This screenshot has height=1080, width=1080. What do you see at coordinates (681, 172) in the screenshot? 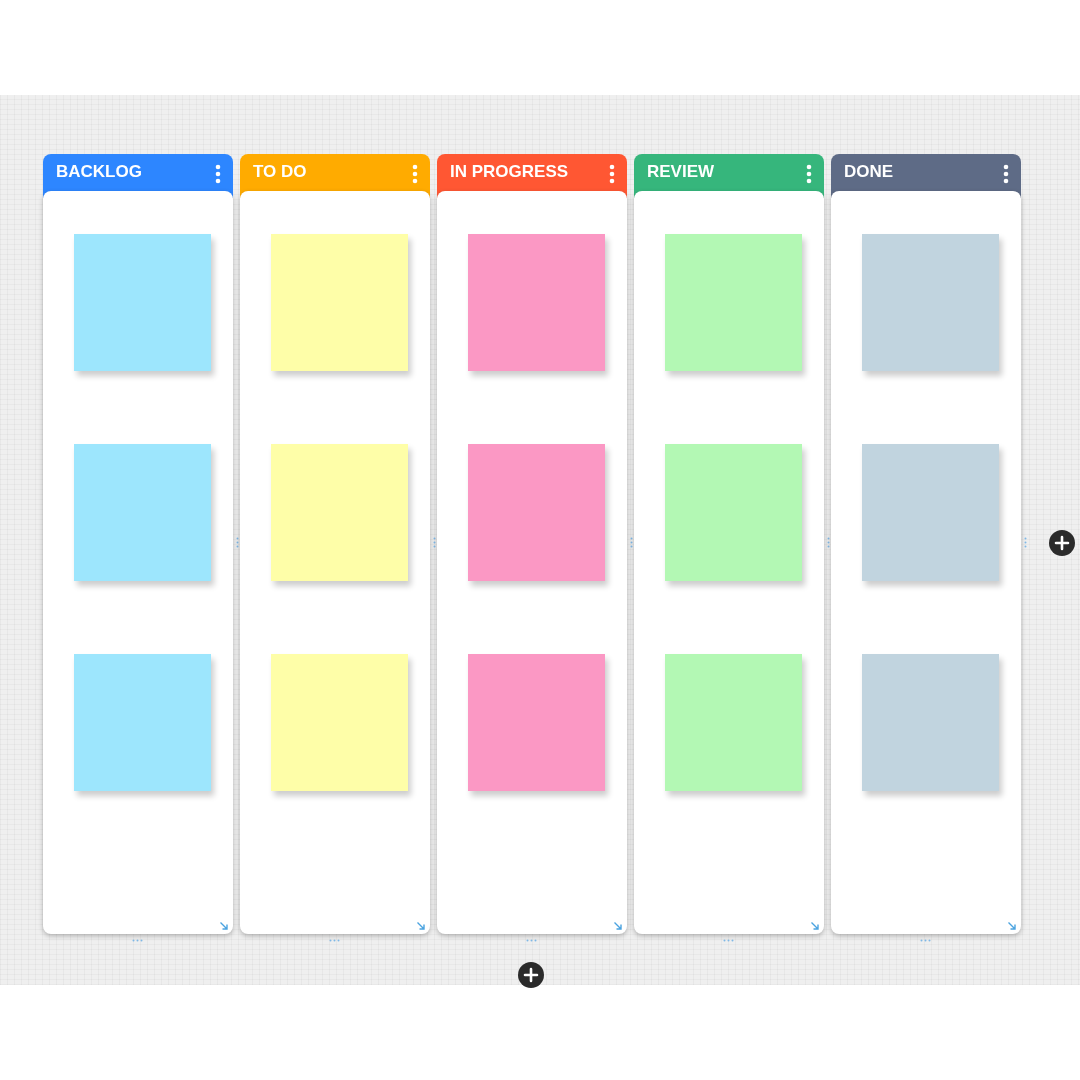
I see `column-title: REVIEW` at bounding box center [681, 172].